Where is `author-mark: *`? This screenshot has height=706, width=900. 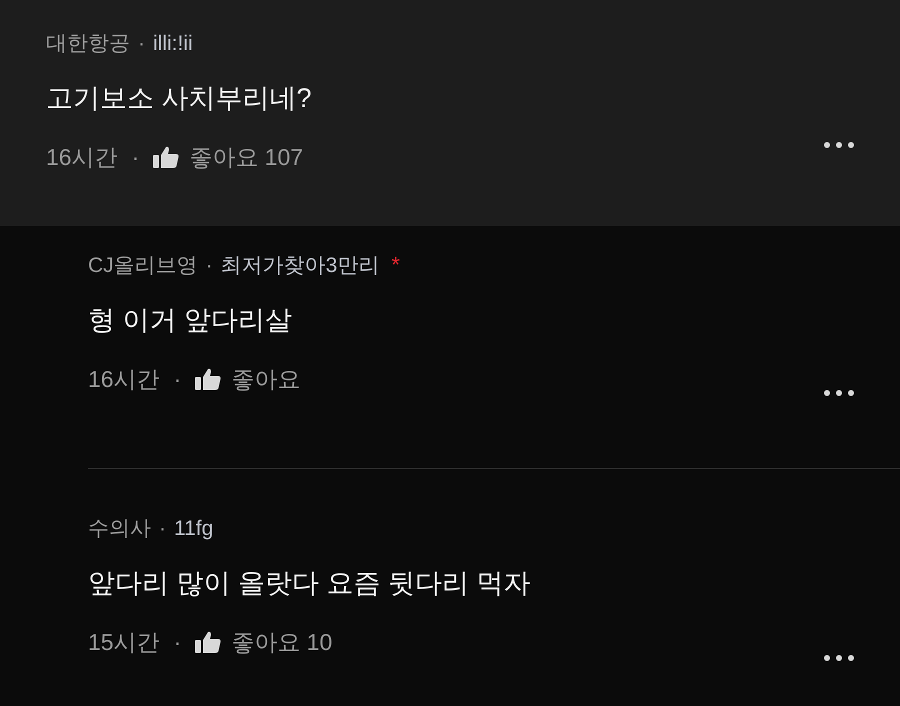 author-mark: * is located at coordinates (395, 265).